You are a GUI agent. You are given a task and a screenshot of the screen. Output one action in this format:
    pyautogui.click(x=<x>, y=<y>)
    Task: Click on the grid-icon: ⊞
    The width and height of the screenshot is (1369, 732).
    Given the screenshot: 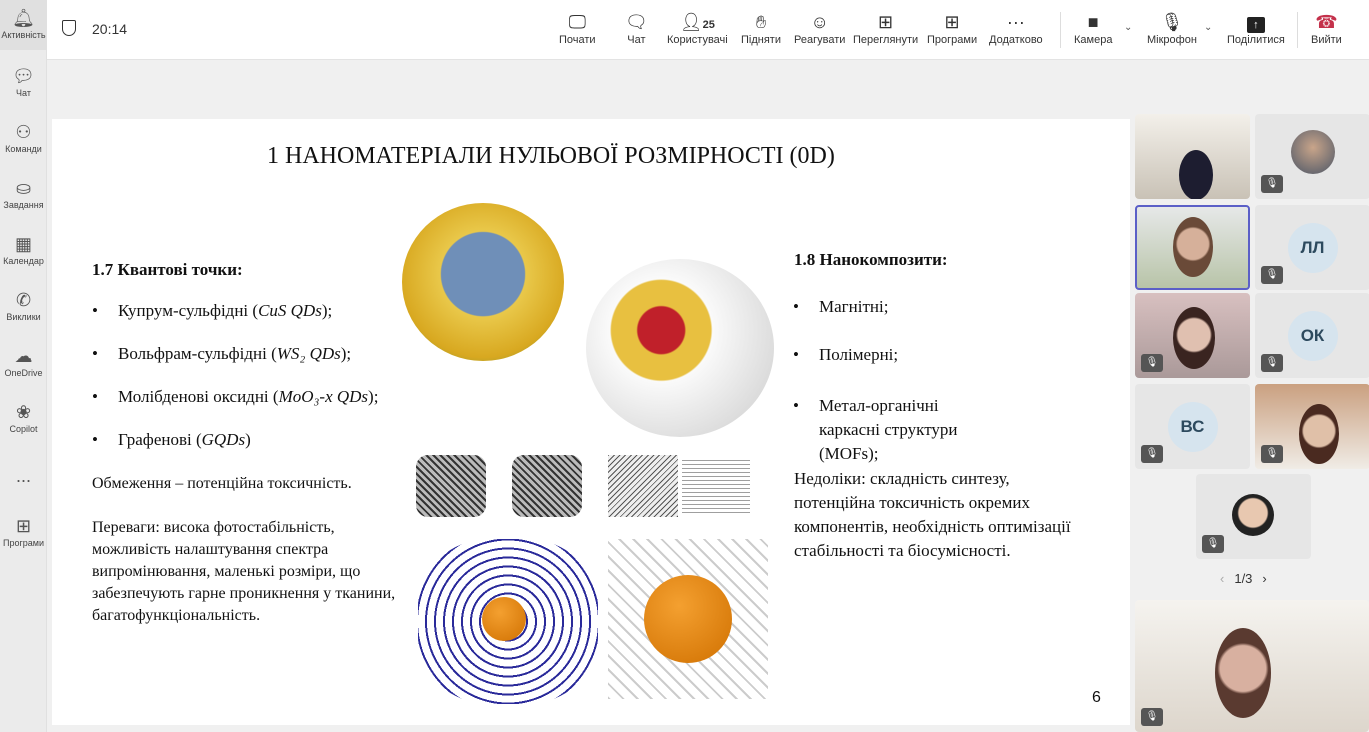 What is the action you would take?
    pyautogui.click(x=886, y=22)
    